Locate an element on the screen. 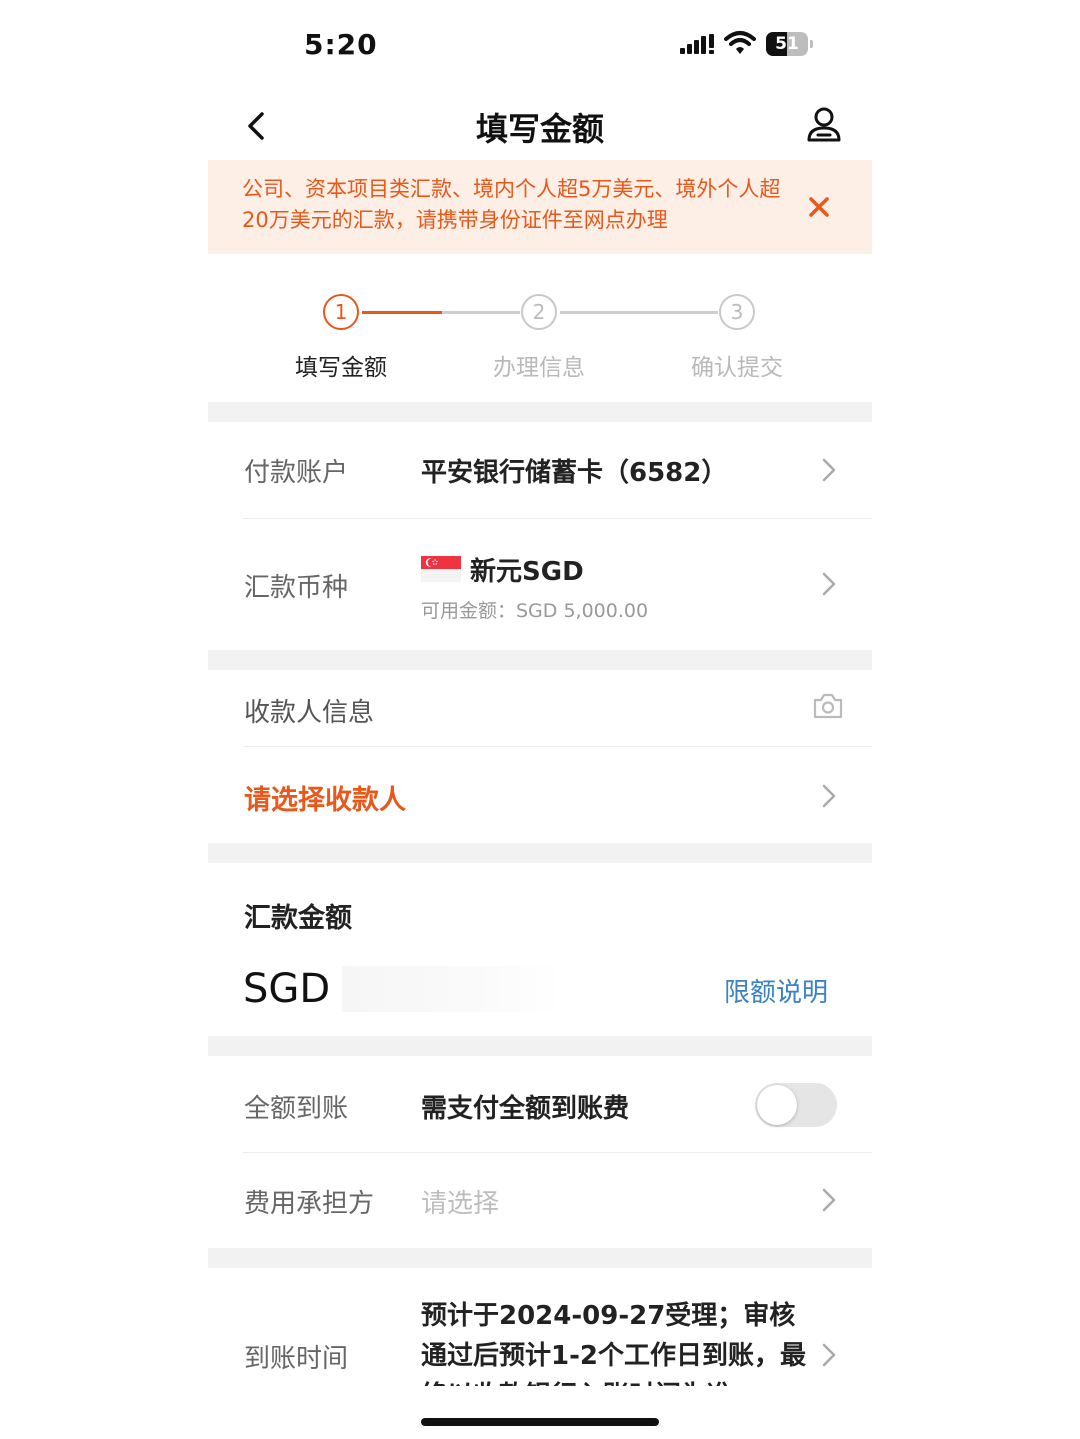  step-2-label: 办理信息 is located at coordinates (539, 368).